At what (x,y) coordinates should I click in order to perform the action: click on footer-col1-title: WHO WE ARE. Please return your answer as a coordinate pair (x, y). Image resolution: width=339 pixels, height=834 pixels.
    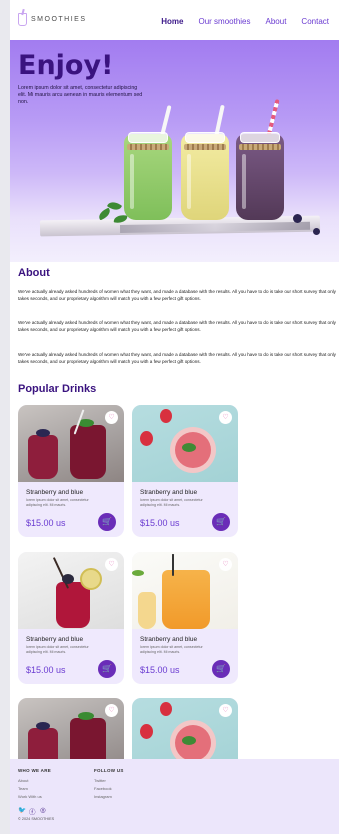
    Looking at the image, I should click on (35, 770).